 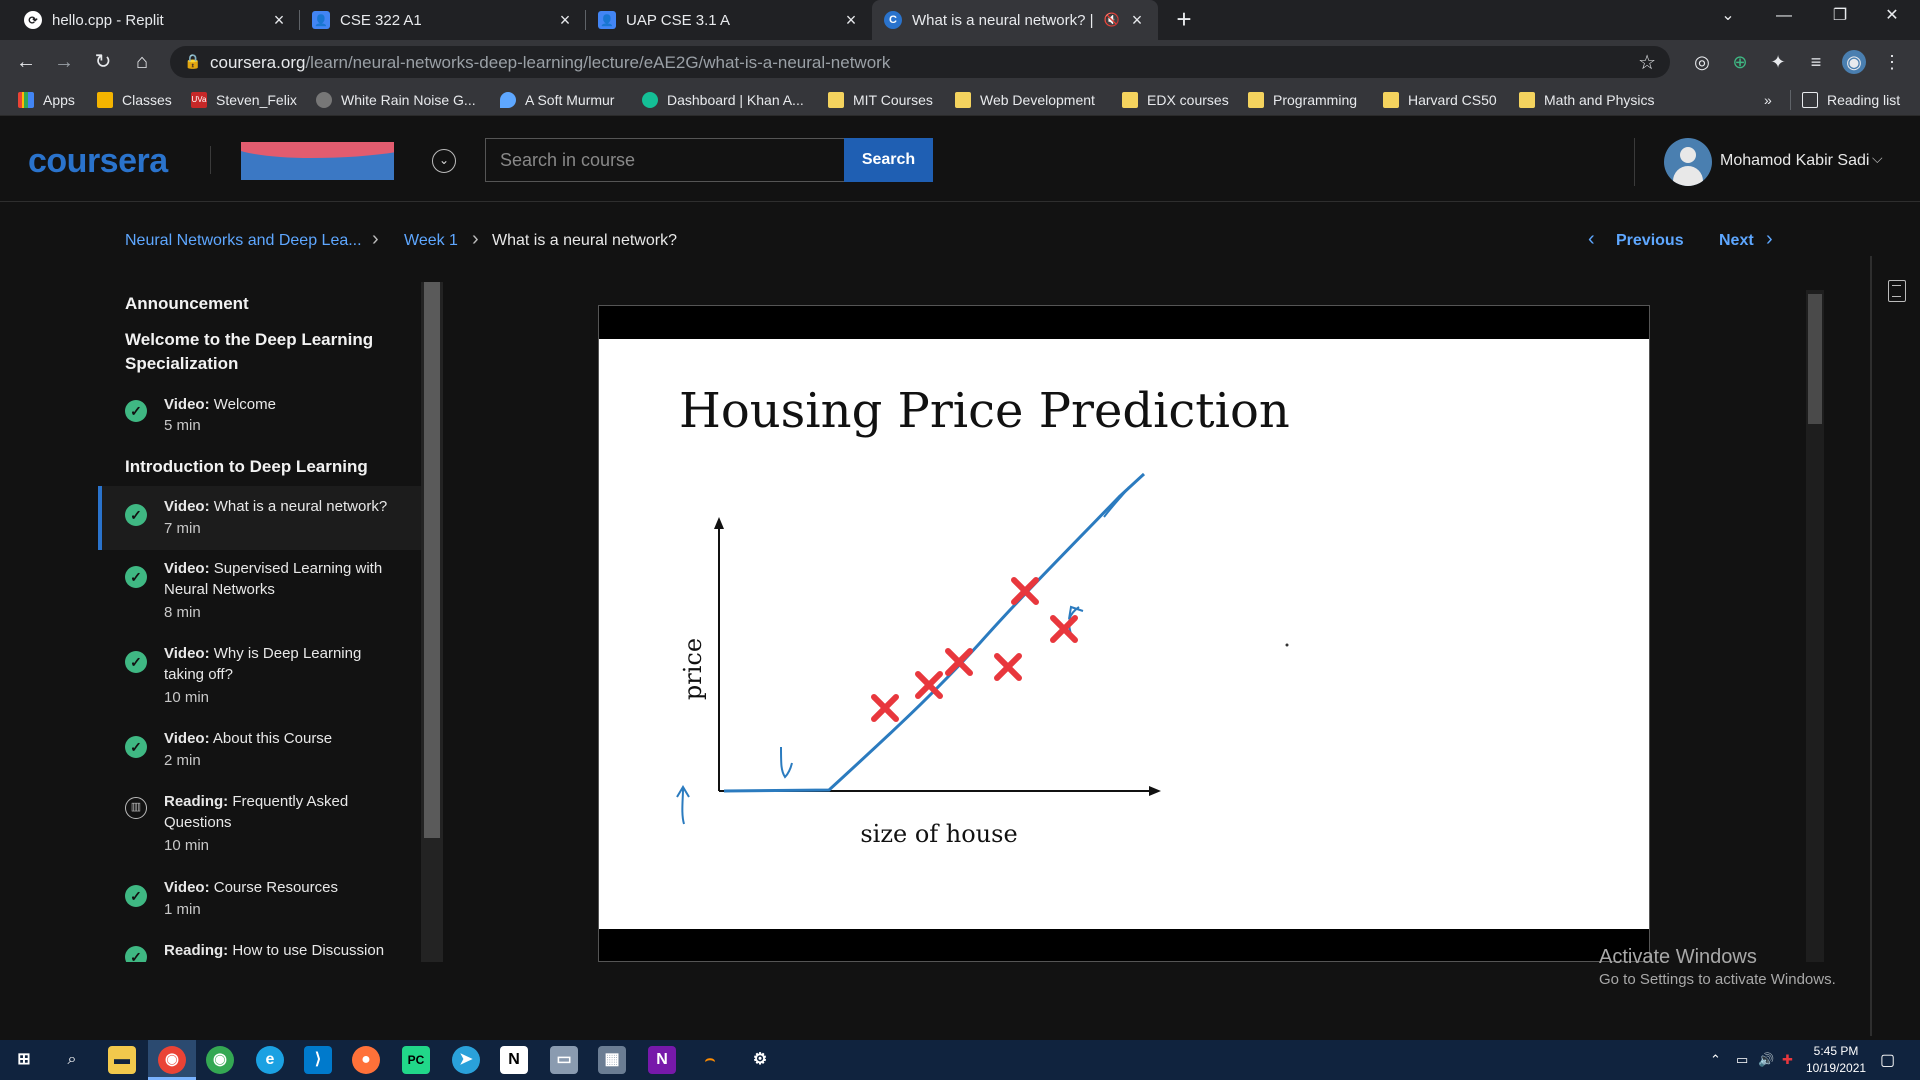 I want to click on pycharm-icon: PC, so click(x=416, y=1060).